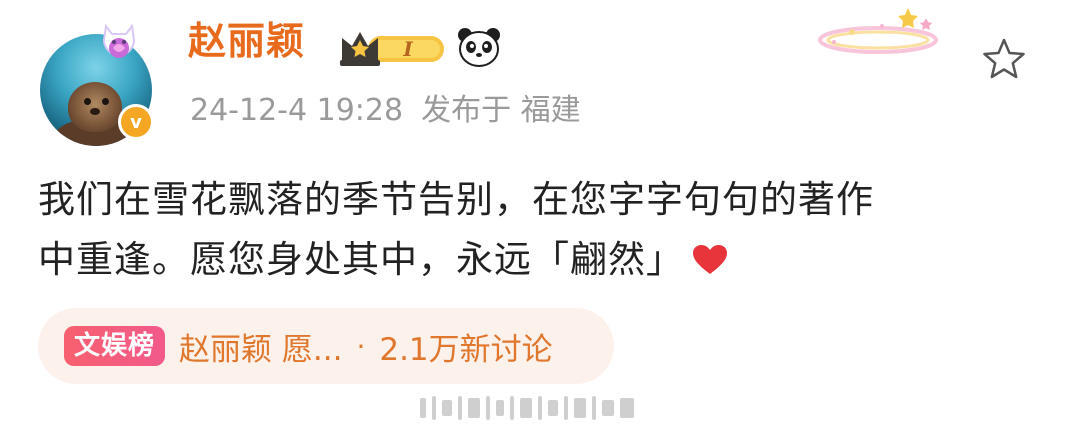 The width and height of the screenshot is (1068, 434). I want to click on vip-crown-icon: I, so click(393, 48).